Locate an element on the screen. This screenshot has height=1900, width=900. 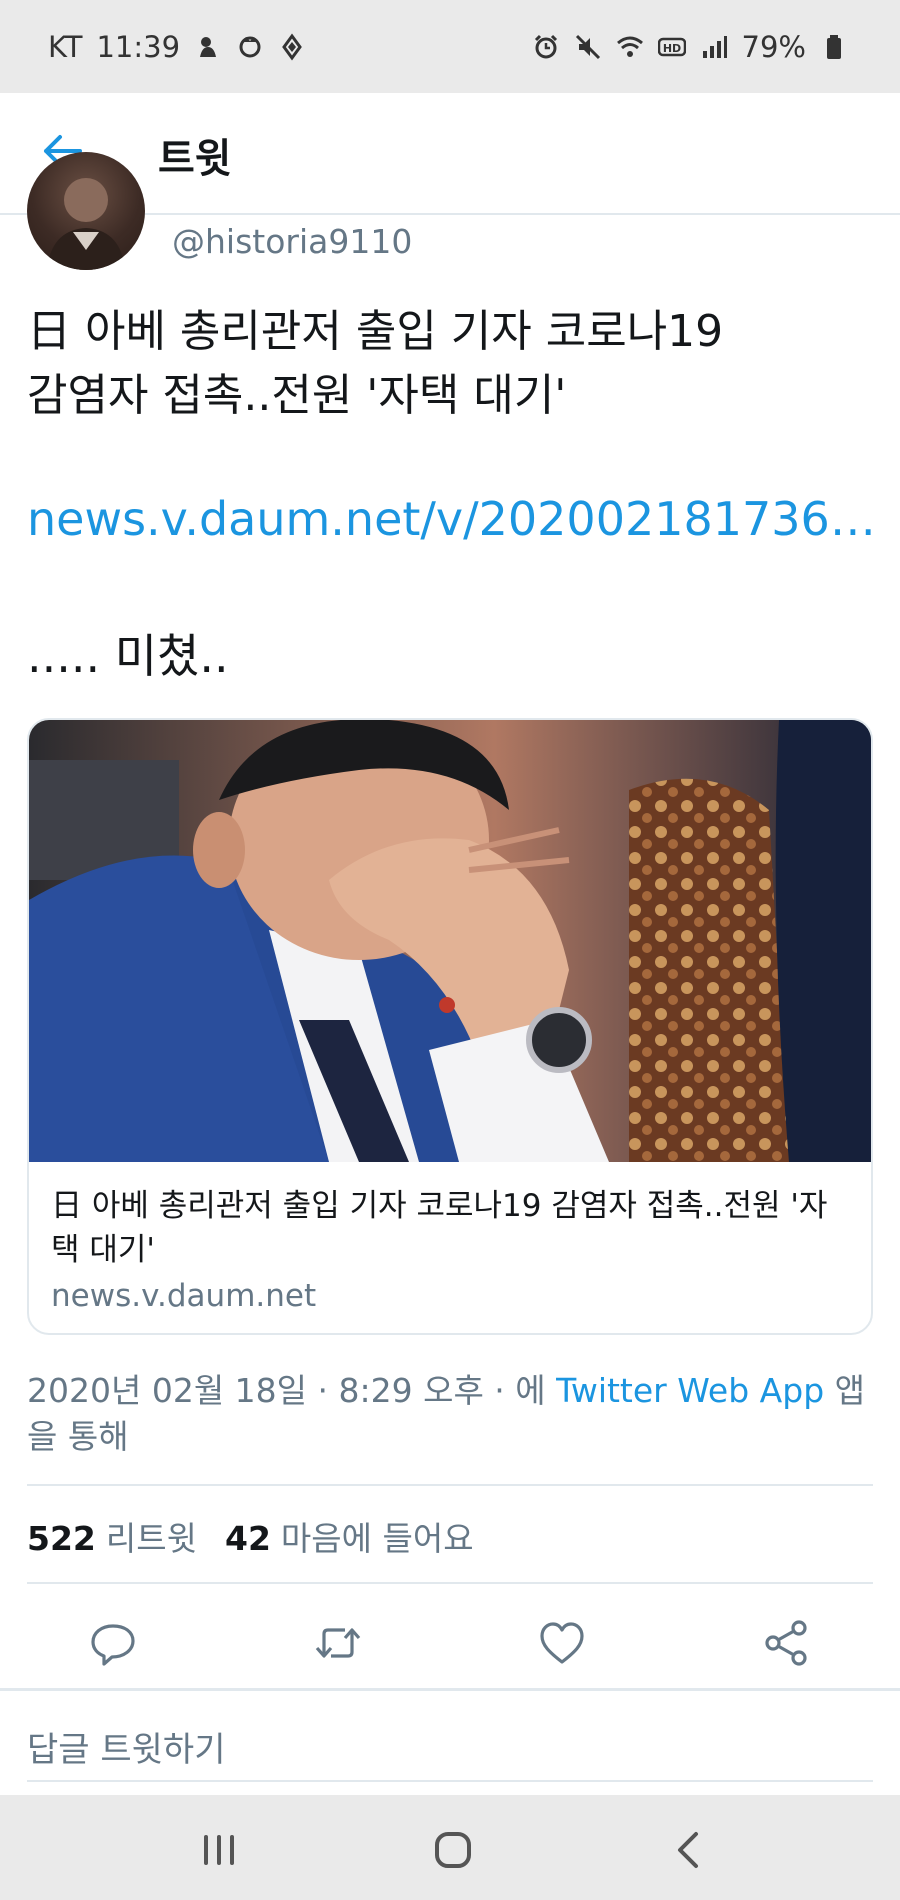
recent-apps-icon is located at coordinates (219, 1850).